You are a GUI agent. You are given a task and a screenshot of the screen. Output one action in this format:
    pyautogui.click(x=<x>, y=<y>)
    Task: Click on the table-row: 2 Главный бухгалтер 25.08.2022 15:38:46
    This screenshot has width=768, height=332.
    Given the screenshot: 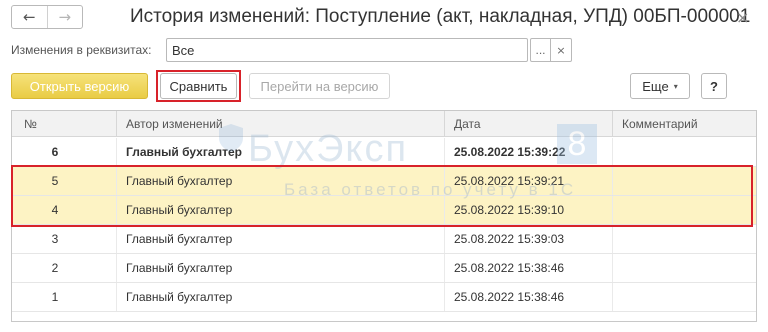 What is the action you would take?
    pyautogui.click(x=384, y=268)
    